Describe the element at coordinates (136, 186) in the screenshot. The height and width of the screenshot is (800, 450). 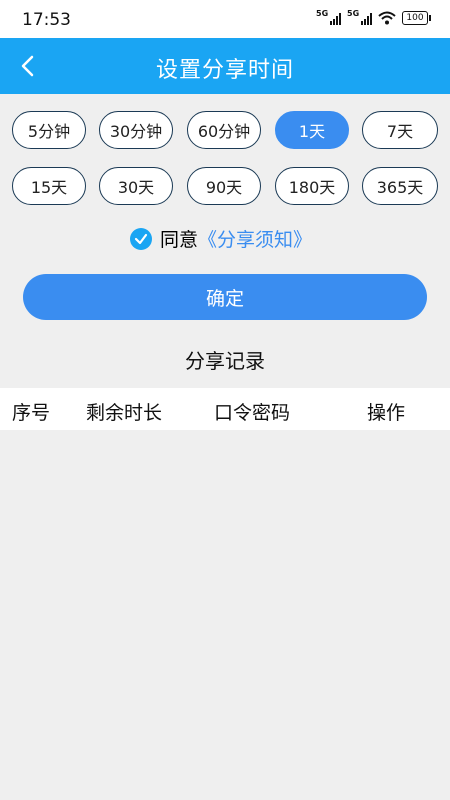
I see `duration-chip-30day: 30天` at that location.